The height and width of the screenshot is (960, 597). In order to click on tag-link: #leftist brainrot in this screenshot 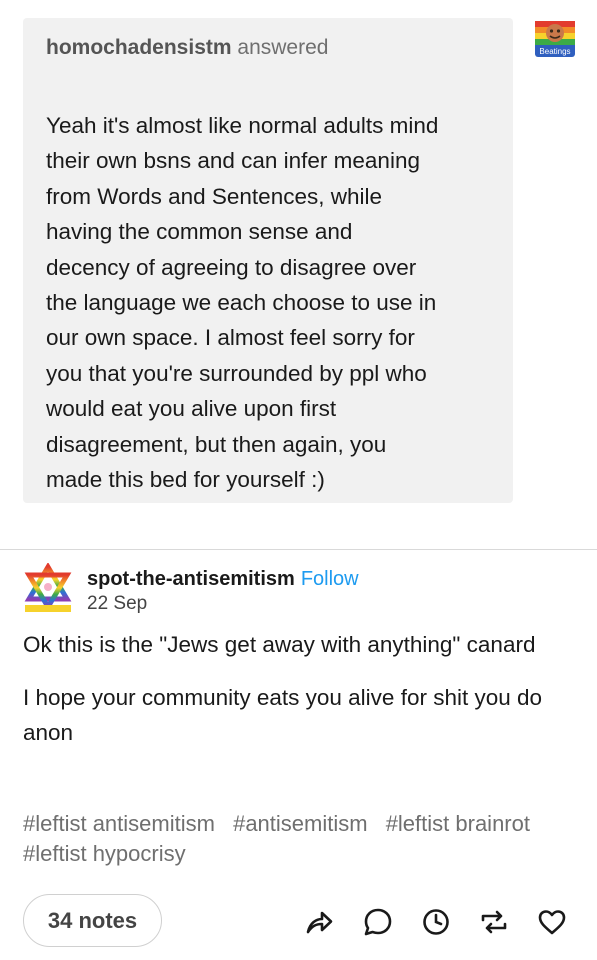, I will do `click(458, 823)`.